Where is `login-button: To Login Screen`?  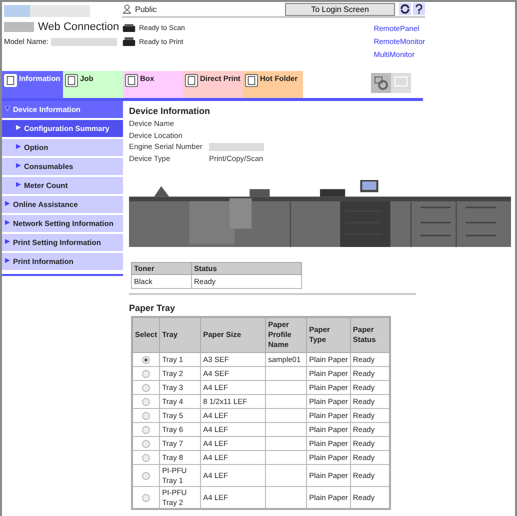 login-button: To Login Screen is located at coordinates (340, 9).